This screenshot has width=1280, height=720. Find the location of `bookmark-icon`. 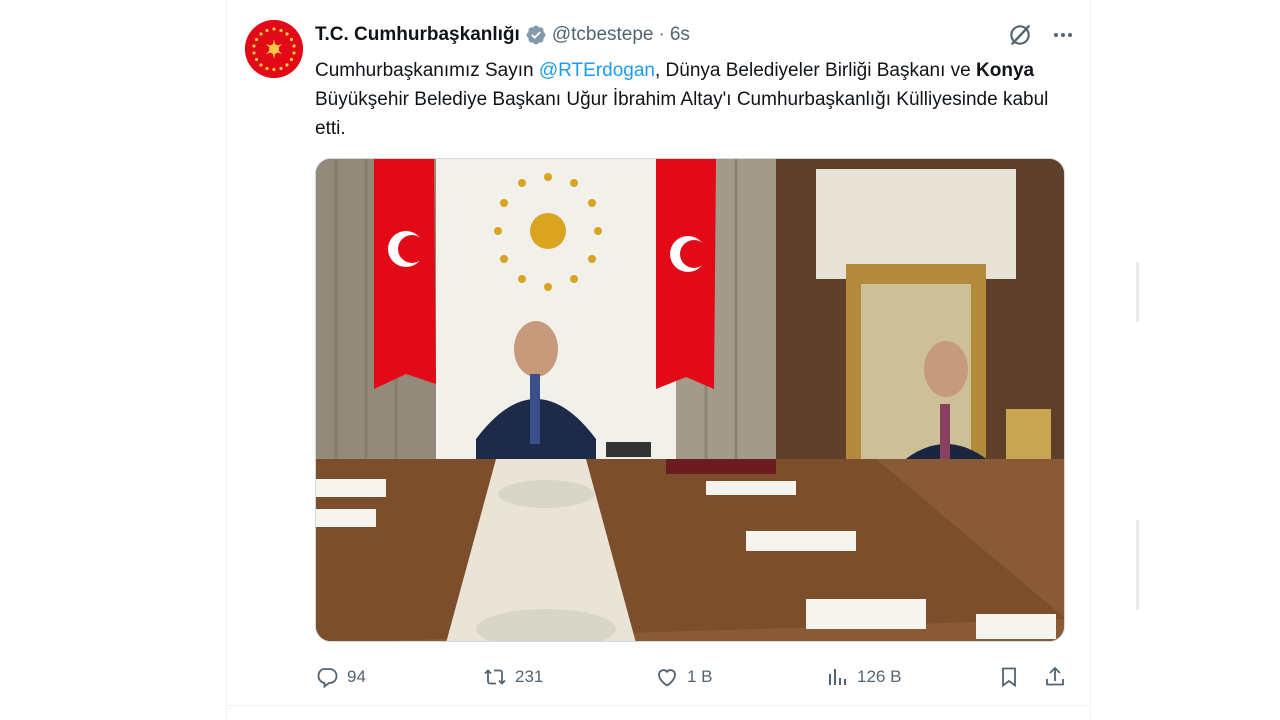

bookmark-icon is located at coordinates (1009, 677).